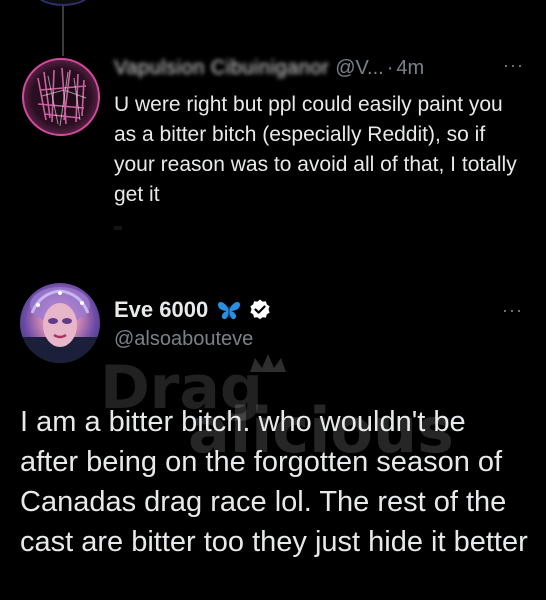 This screenshot has height=600, width=546. What do you see at coordinates (161, 310) in the screenshot?
I see `main-author-name: Eve 6000` at bounding box center [161, 310].